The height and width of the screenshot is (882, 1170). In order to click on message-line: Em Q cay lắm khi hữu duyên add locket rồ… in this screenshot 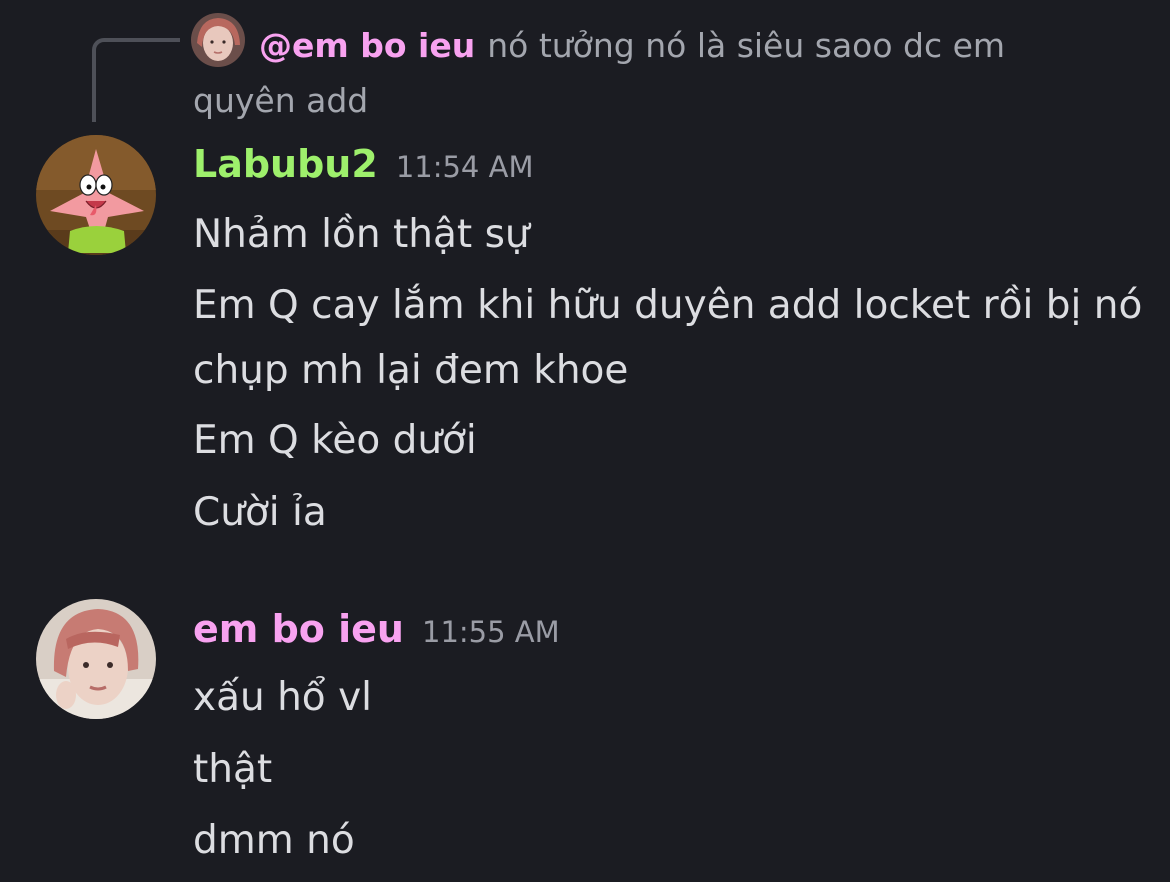, I will do `click(668, 338)`.